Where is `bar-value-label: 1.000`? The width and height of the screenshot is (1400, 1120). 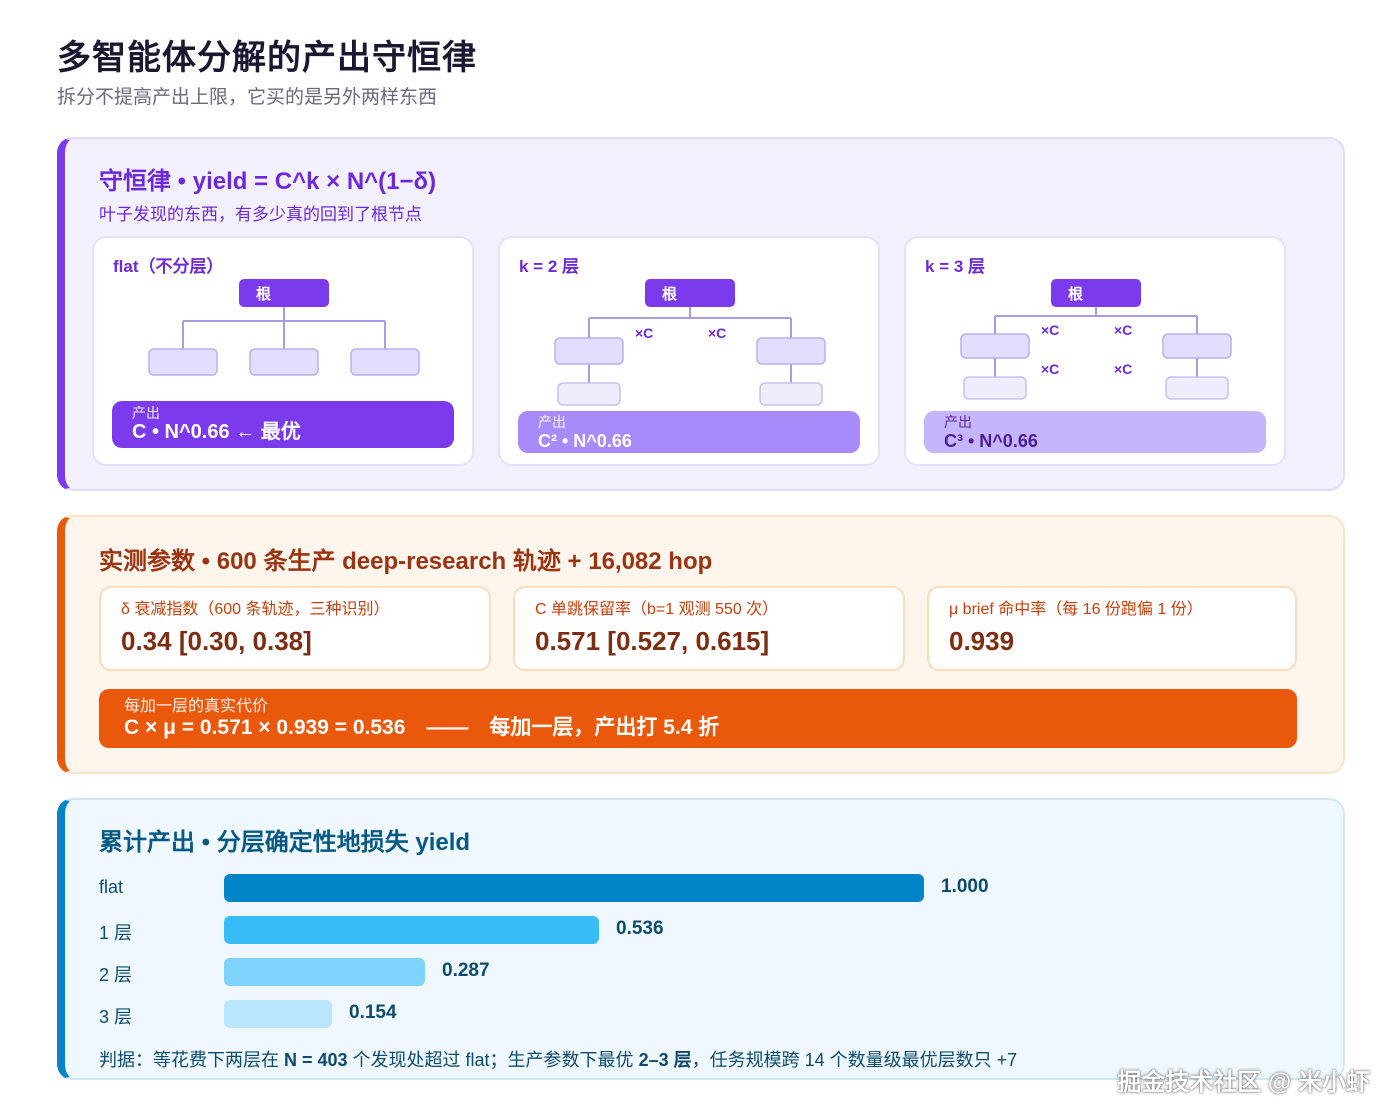 bar-value-label: 1.000 is located at coordinates (965, 886).